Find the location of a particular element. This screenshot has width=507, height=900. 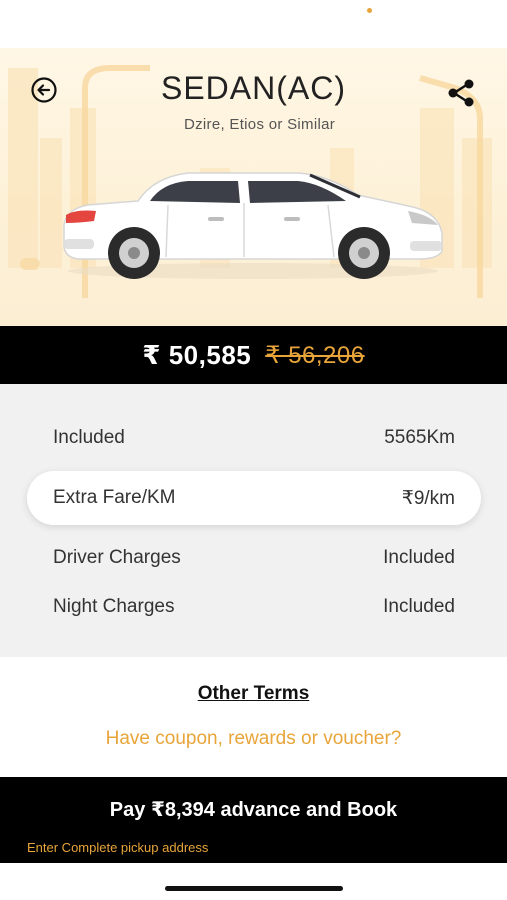

share-icon is located at coordinates (461, 93).